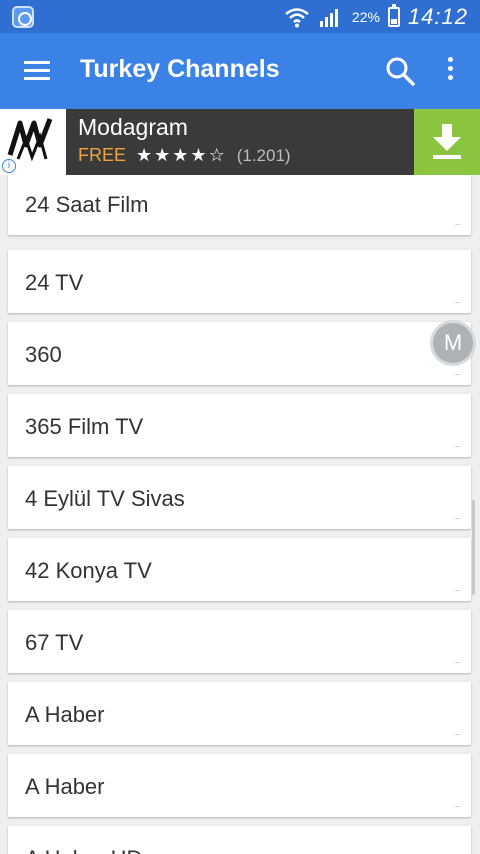  I want to click on signal-icon, so click(328, 18).